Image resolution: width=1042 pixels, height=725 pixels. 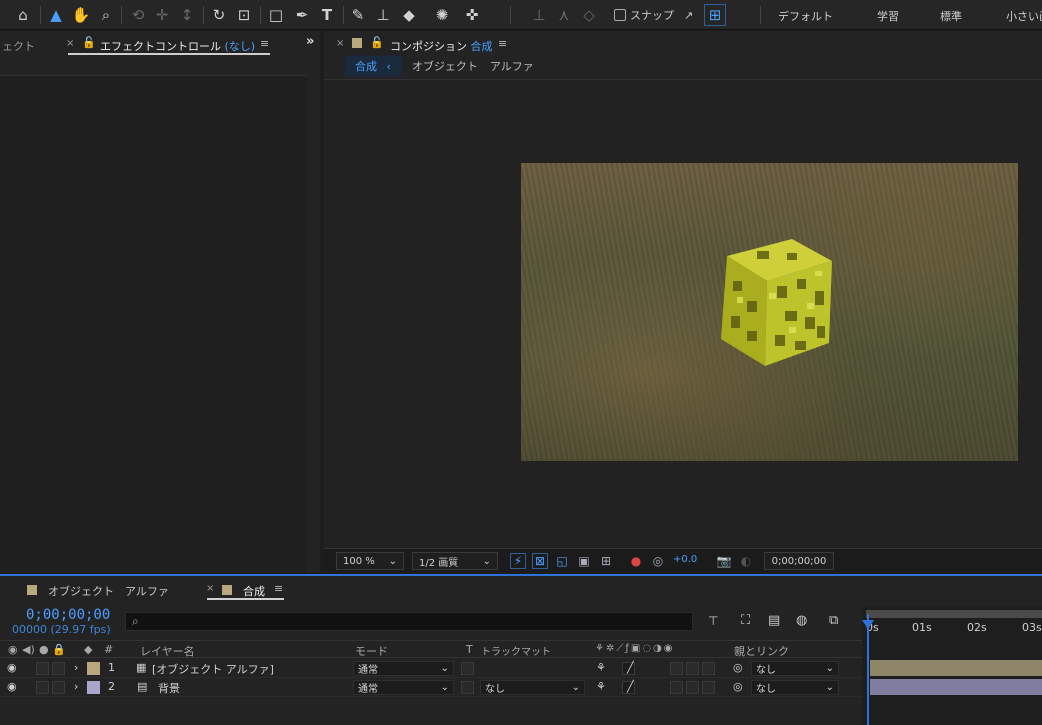 I want to click on current-time-display: 0;00;00;00, so click(x=799, y=561).